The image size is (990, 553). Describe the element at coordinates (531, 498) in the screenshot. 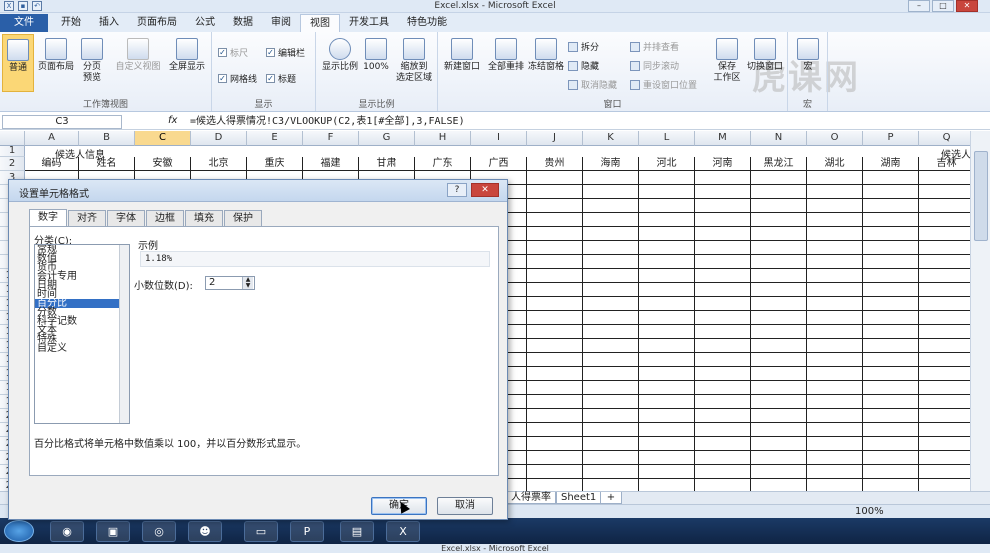

I see `sheet-tab-votes: 人得票率` at that location.